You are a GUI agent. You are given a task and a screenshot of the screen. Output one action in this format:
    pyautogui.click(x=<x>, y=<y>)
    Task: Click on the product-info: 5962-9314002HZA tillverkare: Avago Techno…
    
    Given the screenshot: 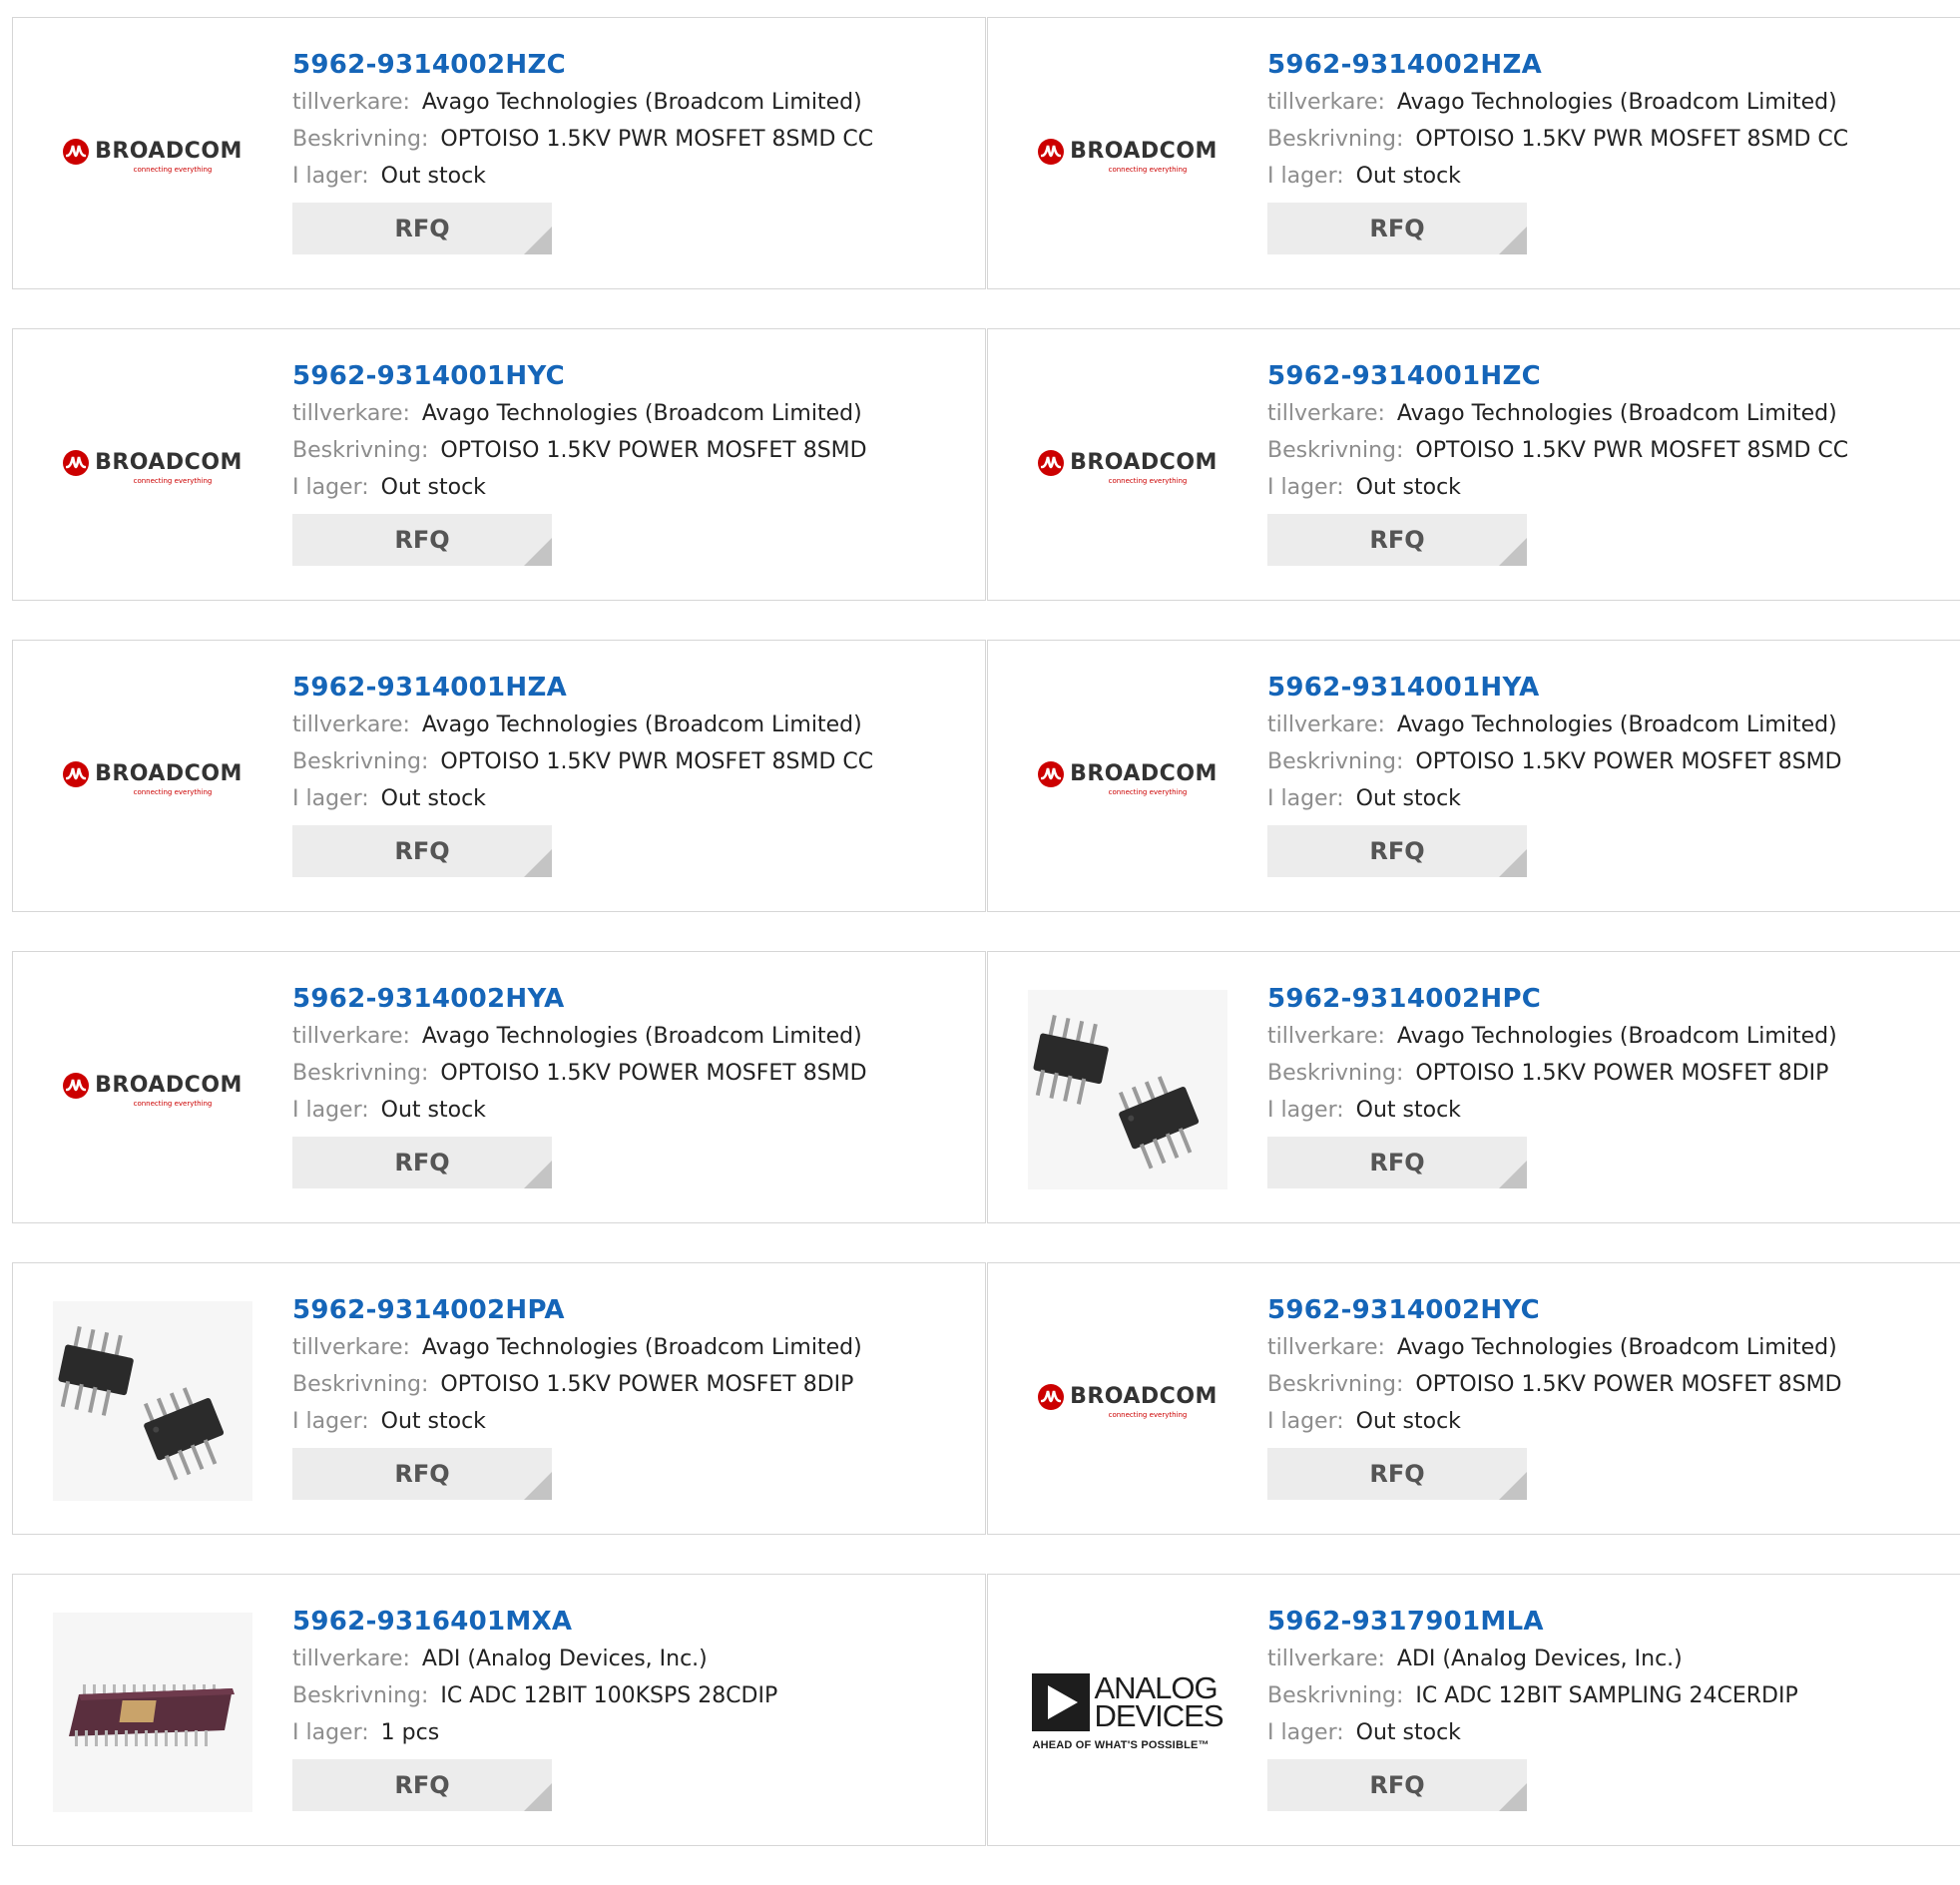 What is the action you would take?
    pyautogui.click(x=1557, y=150)
    